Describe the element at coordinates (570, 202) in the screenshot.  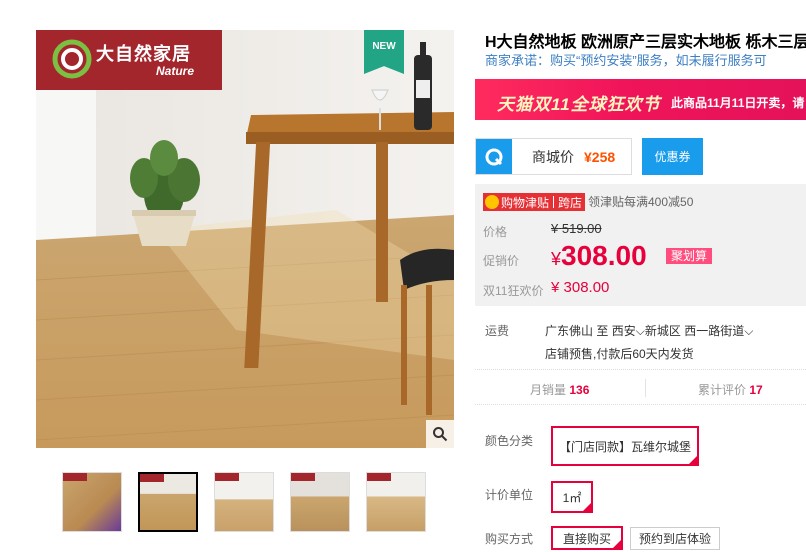
I see `cross-store-label: 跨店` at that location.